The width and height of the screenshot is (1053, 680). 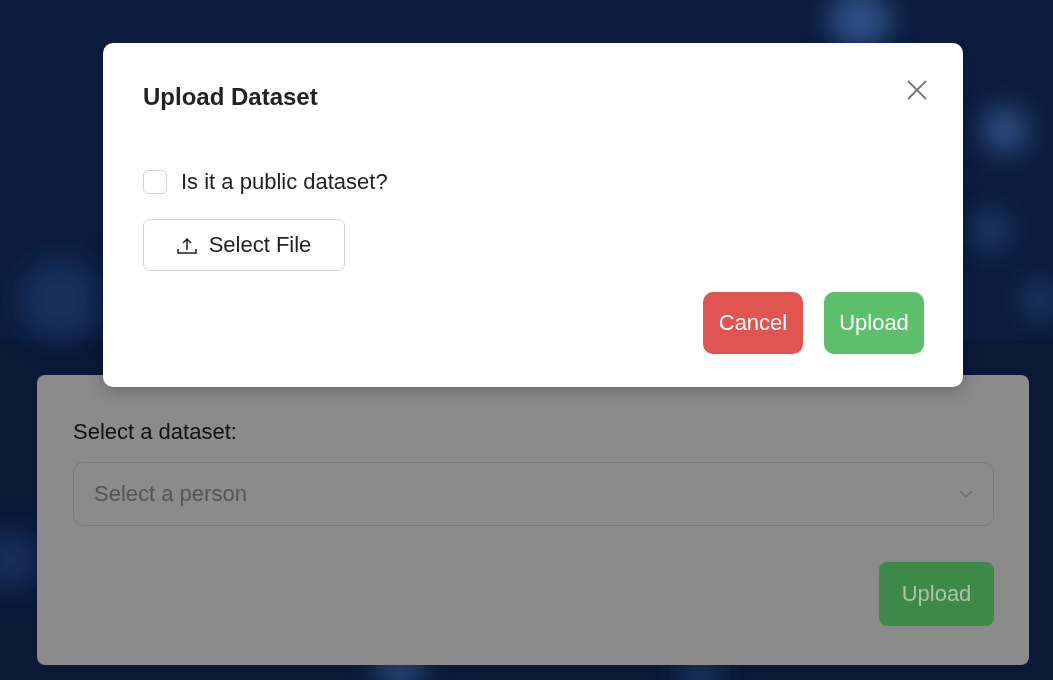 What do you see at coordinates (155, 432) in the screenshot?
I see `field-label: Select a dataset:` at bounding box center [155, 432].